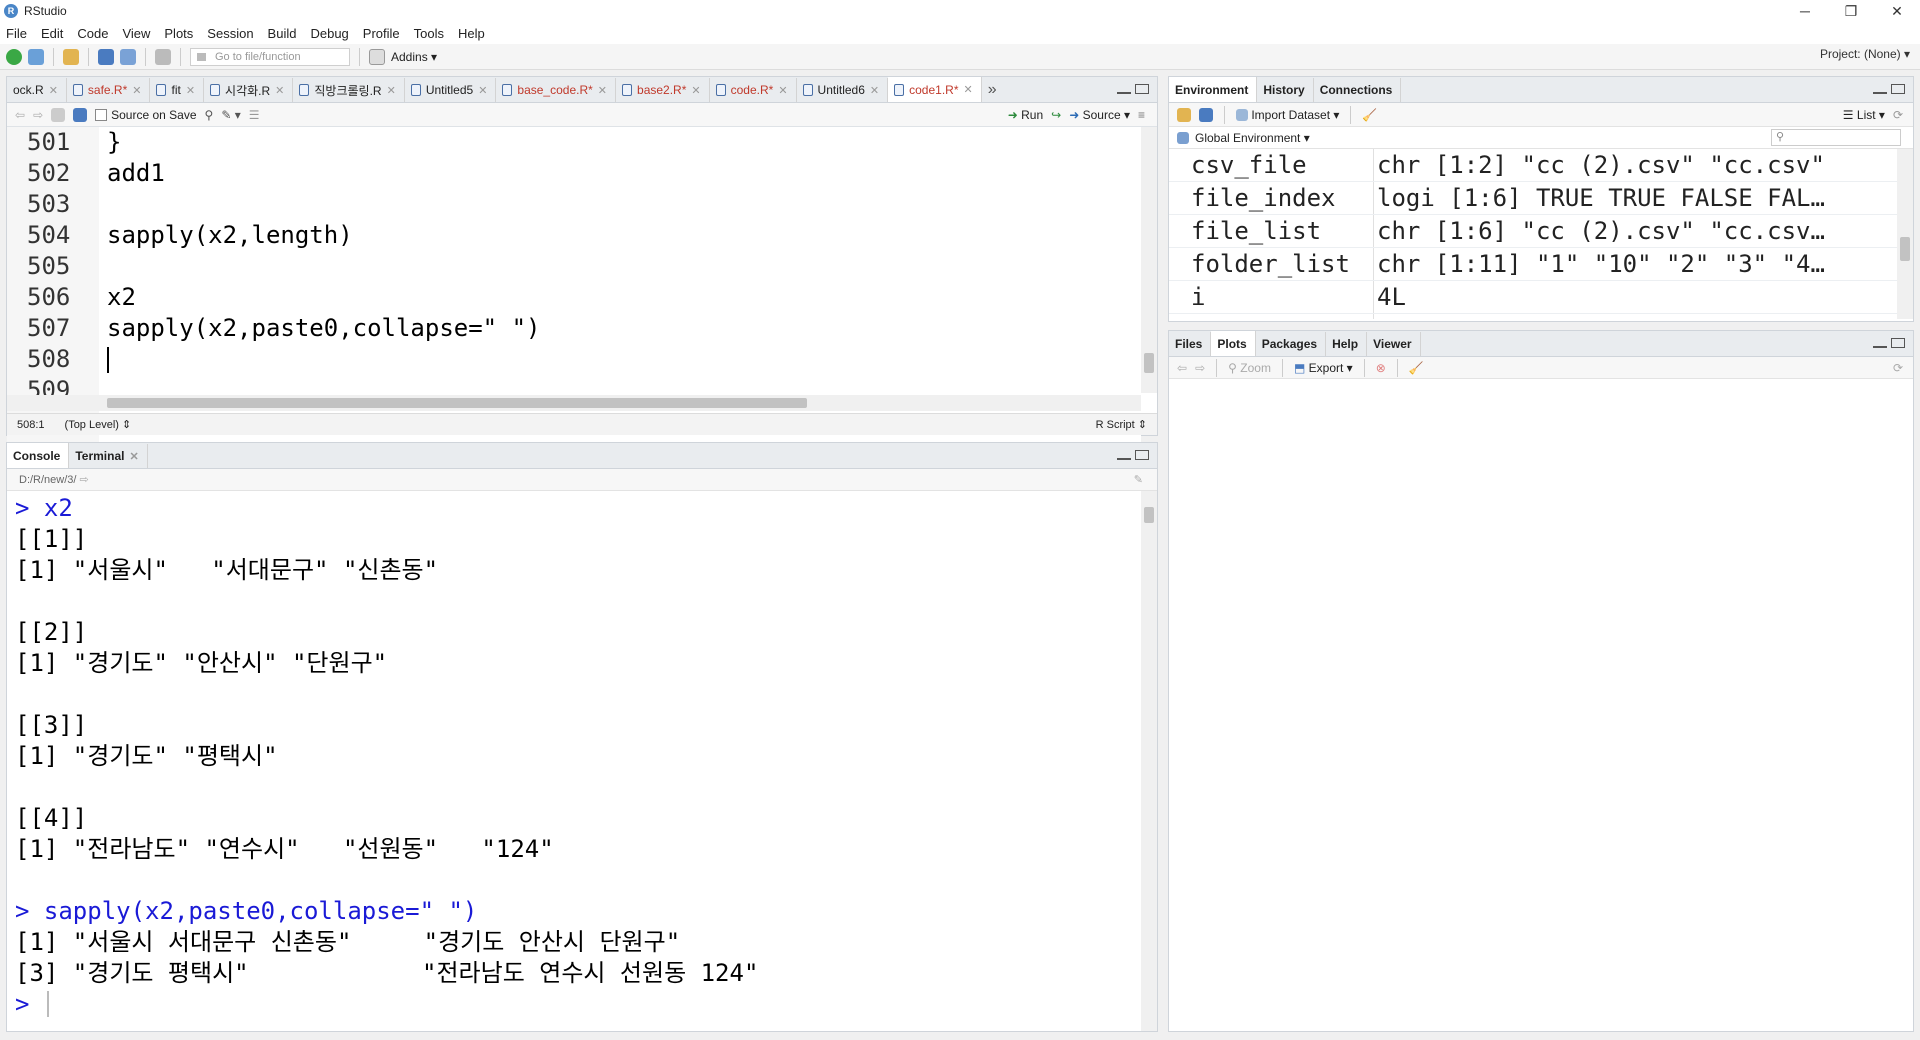  I want to click on menu-view: View, so click(136, 33).